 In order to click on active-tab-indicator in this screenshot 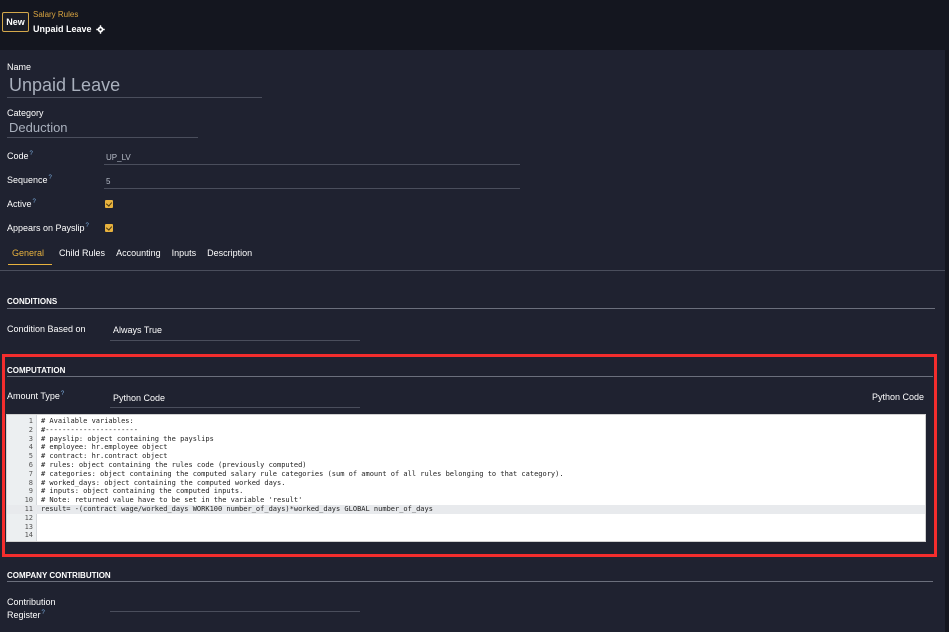, I will do `click(30, 264)`.